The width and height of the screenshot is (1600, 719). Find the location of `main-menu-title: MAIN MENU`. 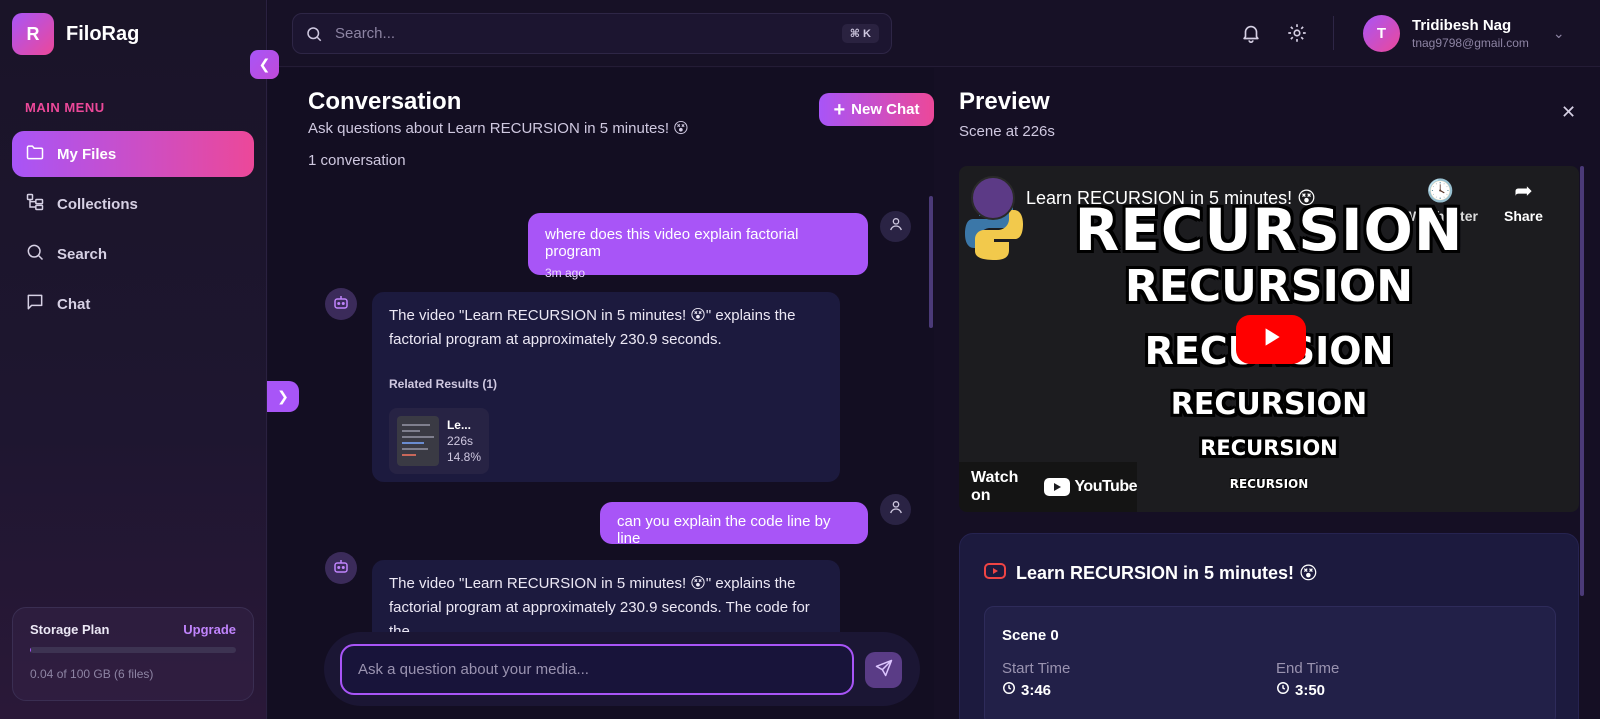

main-menu-title: MAIN MENU is located at coordinates (65, 107).